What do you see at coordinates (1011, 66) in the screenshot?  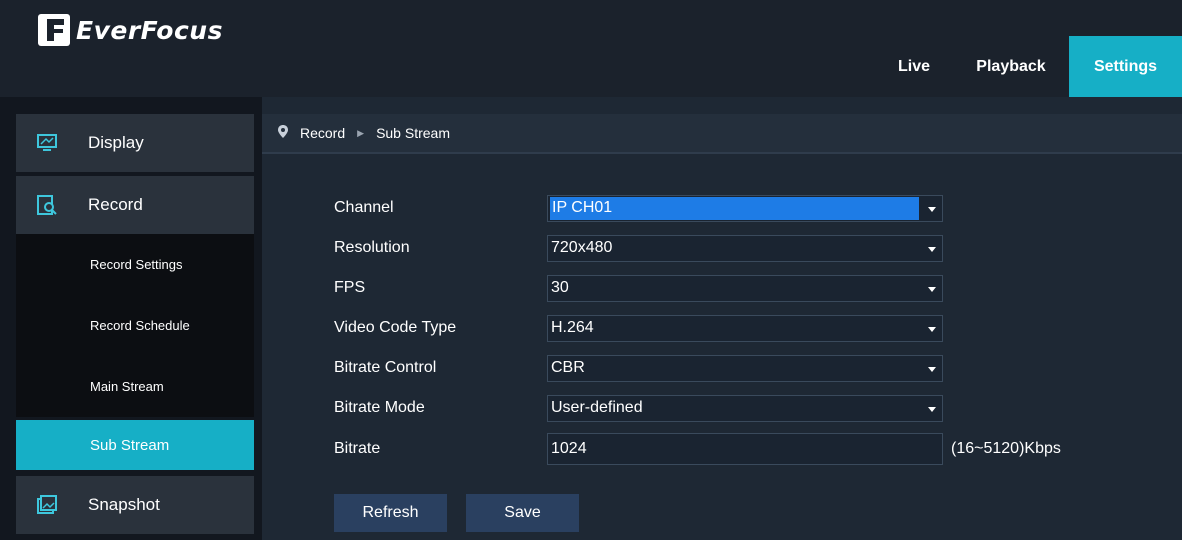 I see `nav-playback: Playback` at bounding box center [1011, 66].